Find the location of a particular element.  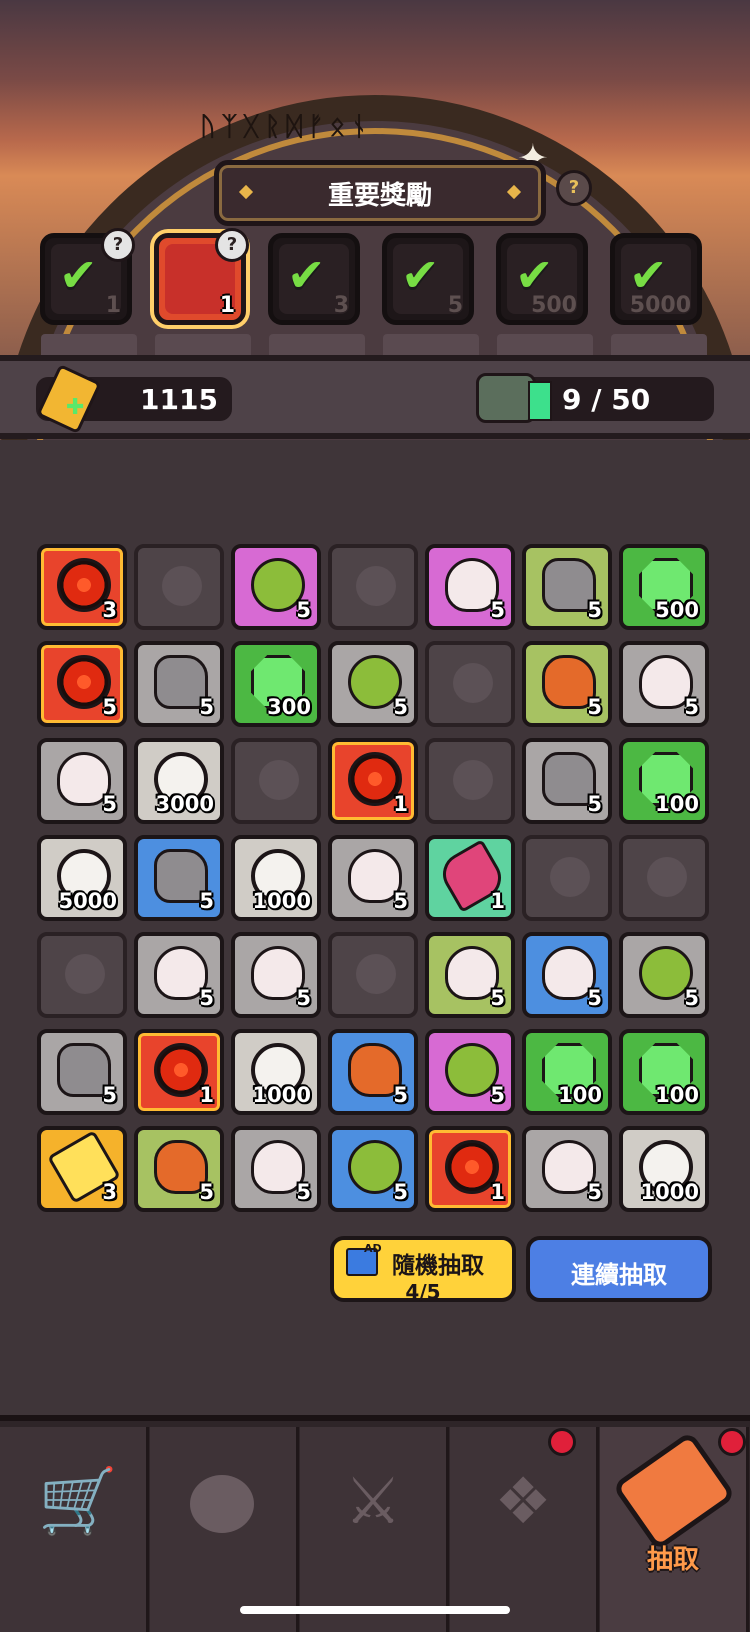

prize-cell: 500 is located at coordinates (664, 587).